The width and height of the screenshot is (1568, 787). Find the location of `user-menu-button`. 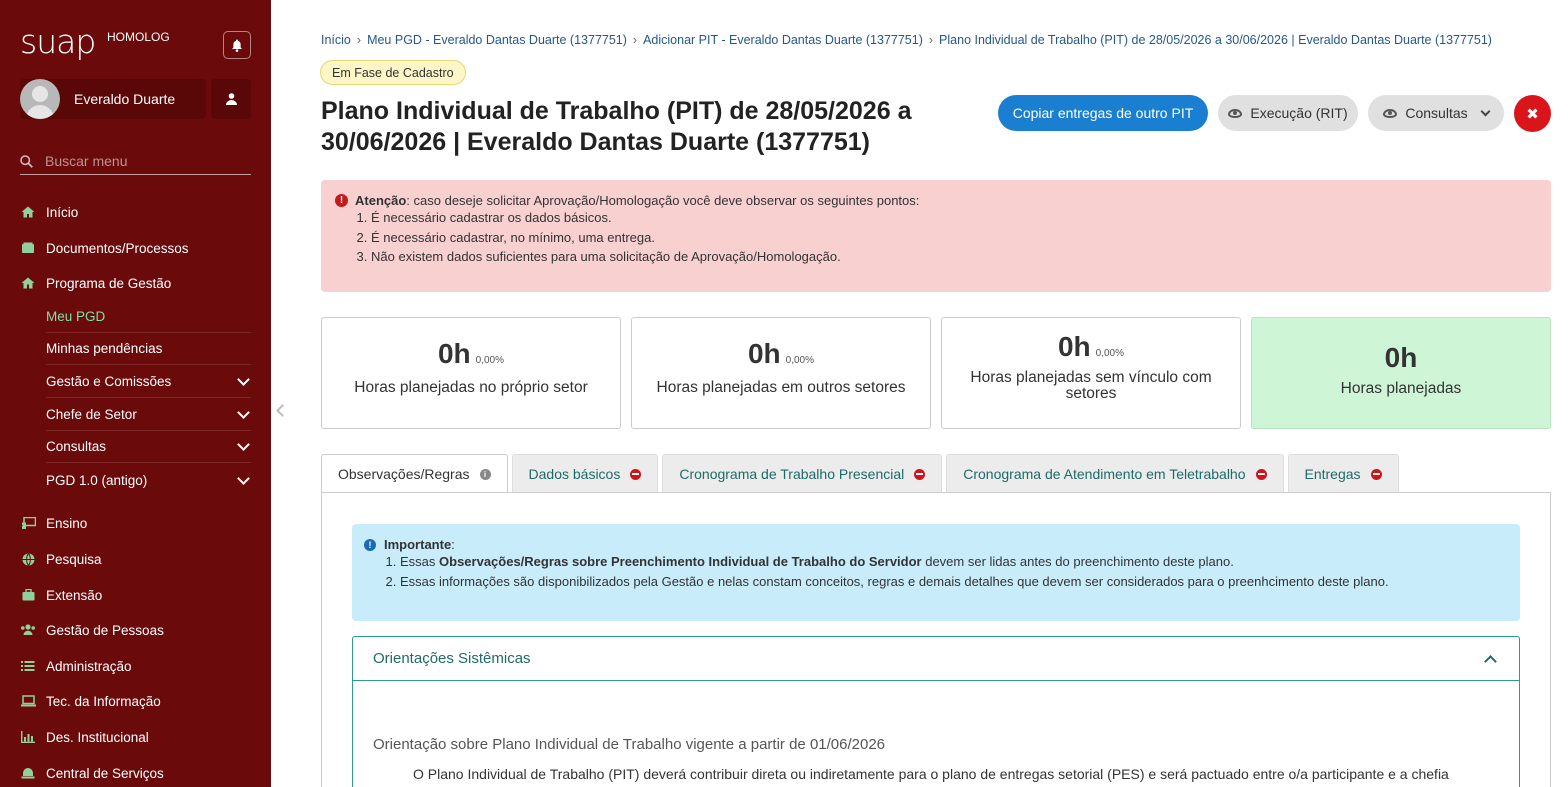

user-menu-button is located at coordinates (231, 99).